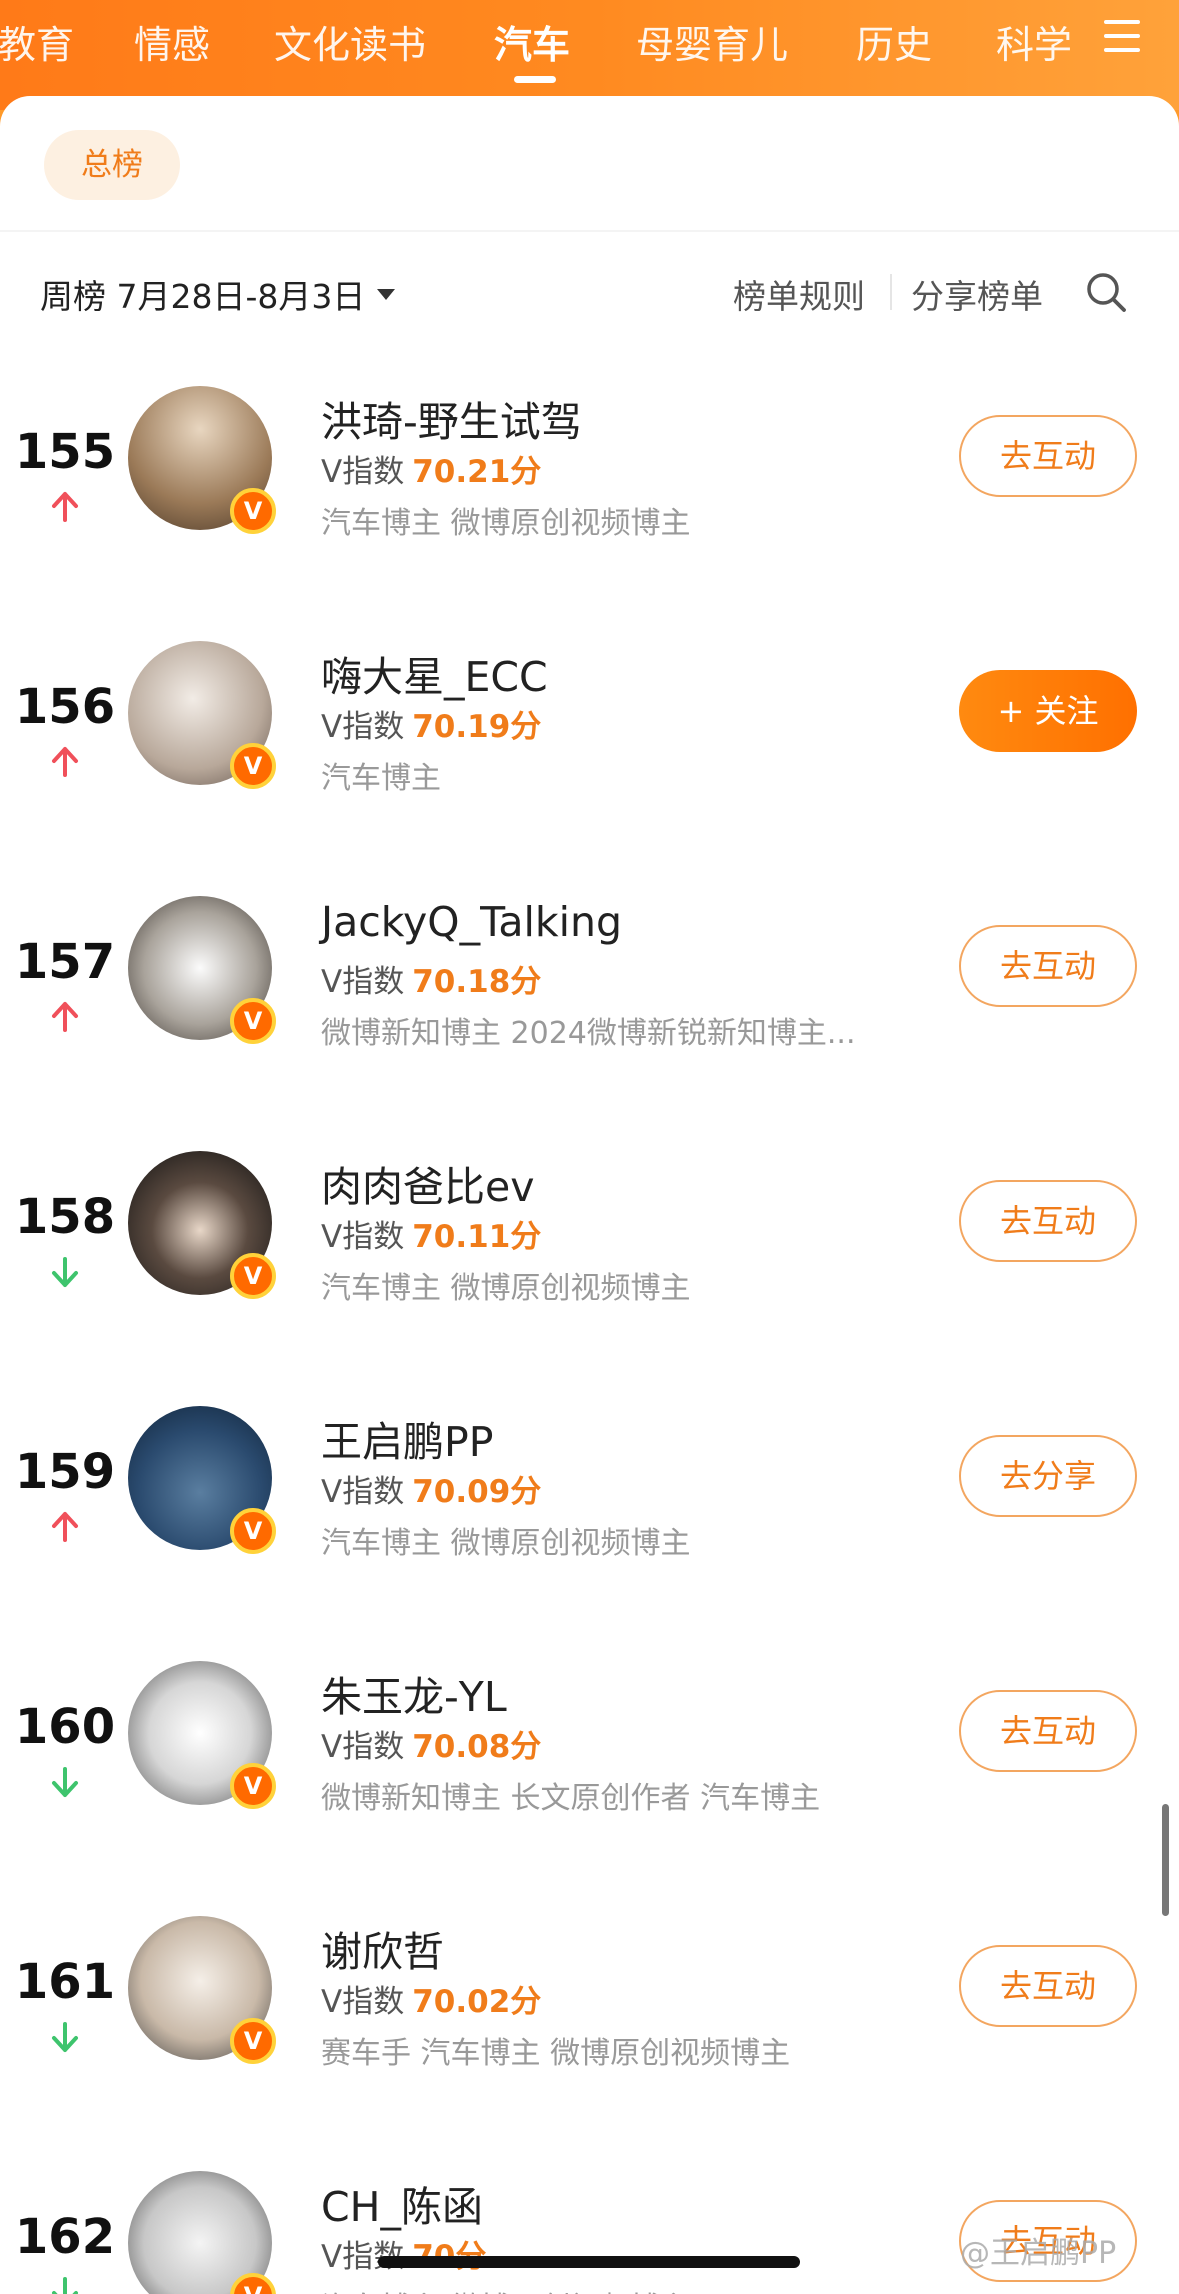  Describe the element at coordinates (350, 45) in the screenshot. I see `tab-culture-reading: 文化读书` at that location.